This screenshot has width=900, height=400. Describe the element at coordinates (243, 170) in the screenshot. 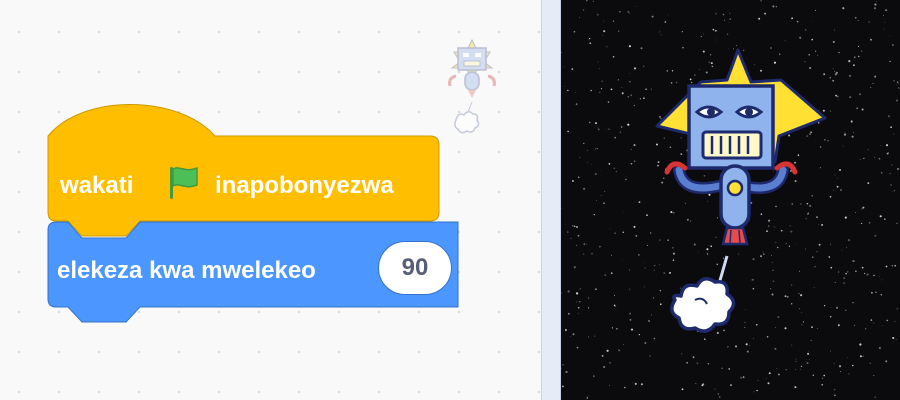

I see `when-flag-clicked-block` at that location.